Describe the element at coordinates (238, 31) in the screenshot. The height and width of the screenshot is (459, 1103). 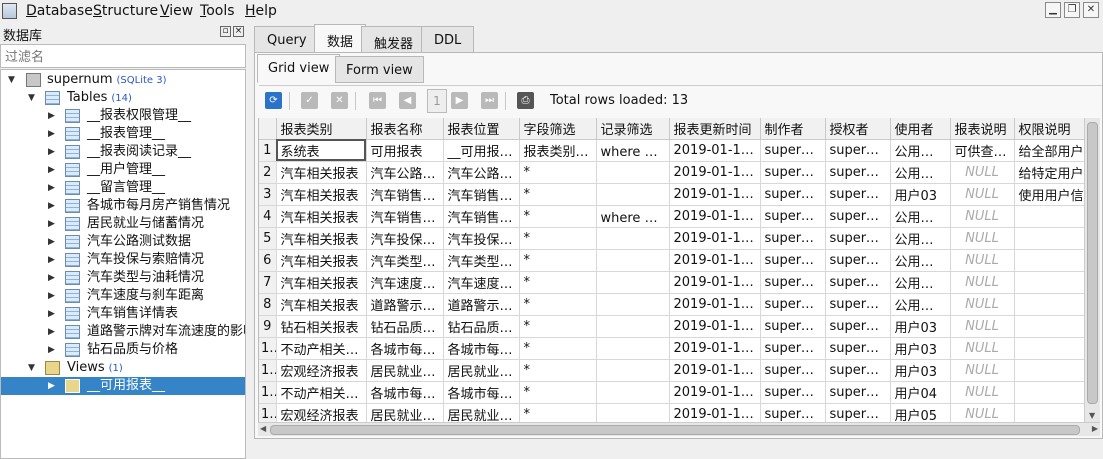
I see `close-panel-icon: ×` at that location.